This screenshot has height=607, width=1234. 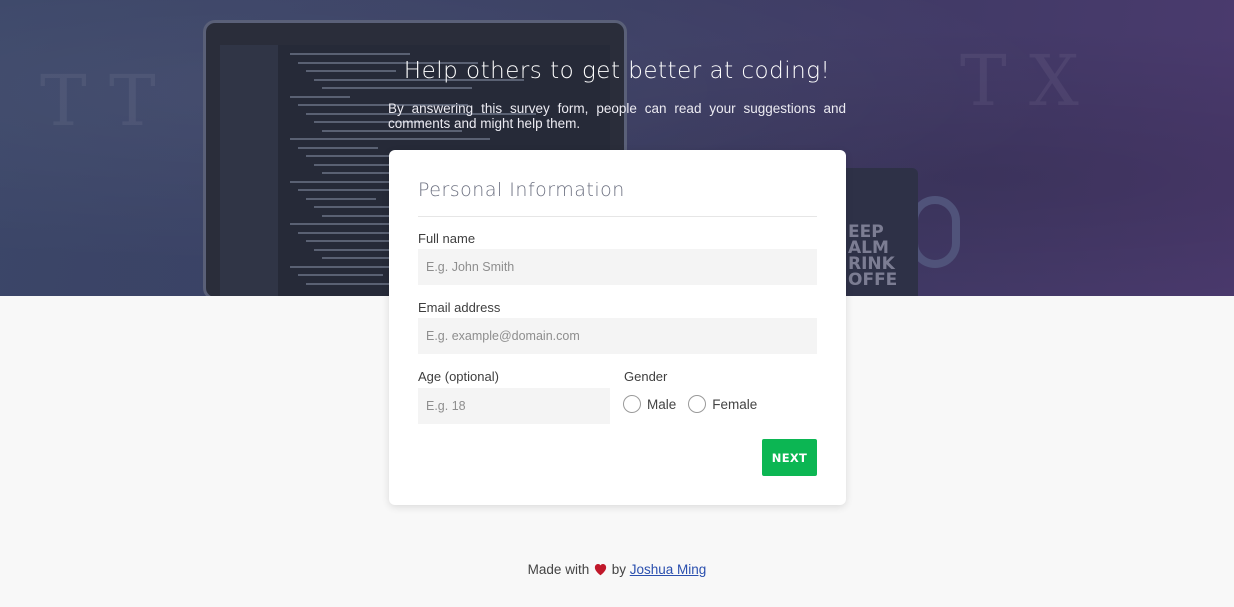 What do you see at coordinates (668, 569) in the screenshot?
I see `author-link: Joshua Ming` at bounding box center [668, 569].